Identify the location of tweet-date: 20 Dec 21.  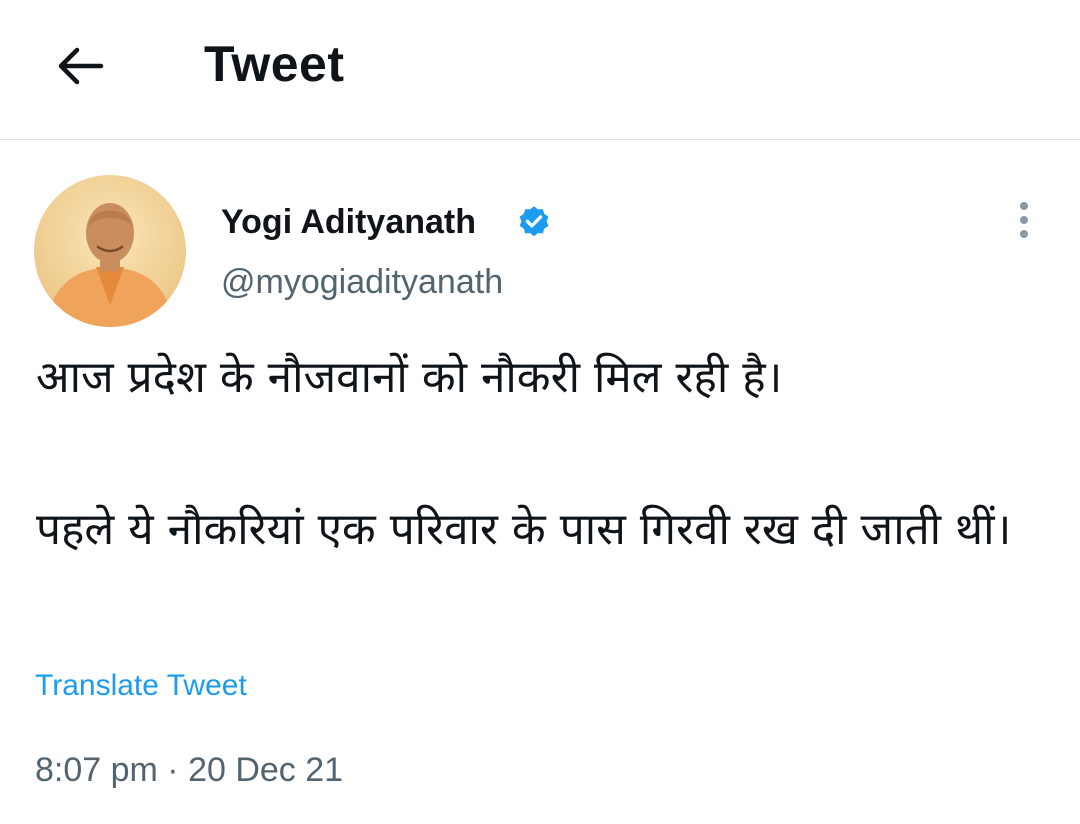
(265, 770).